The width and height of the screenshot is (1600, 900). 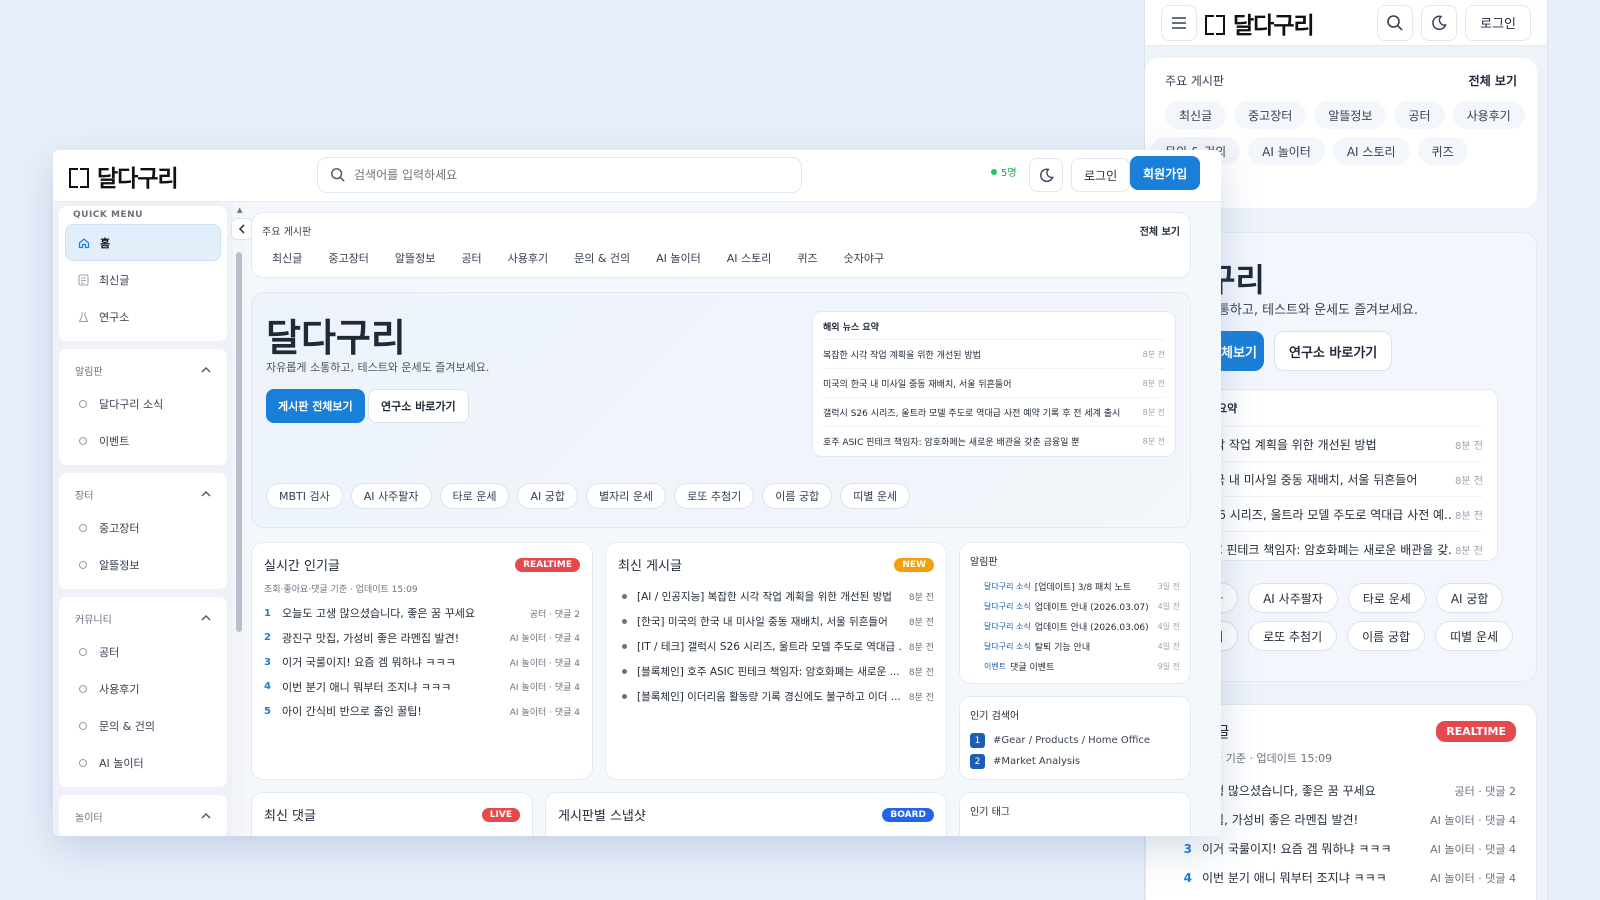 I want to click on popular-item: 2 광진구 맛집, 가성비 좋은 라멘집 발견! AI 놀이터 · 댓글 4, so click(x=422, y=638).